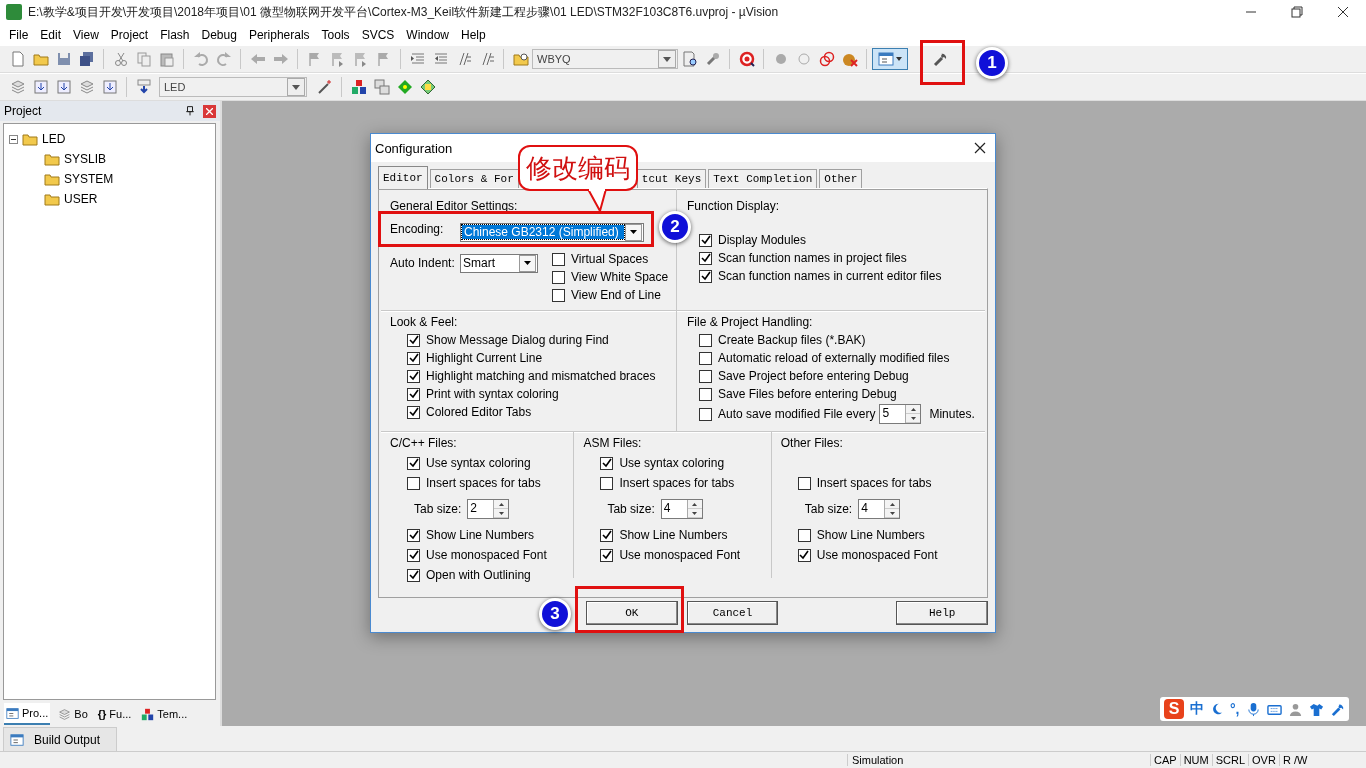 The height and width of the screenshot is (768, 1366). Describe the element at coordinates (403, 177) in the screenshot. I see `tab: Editor` at that location.